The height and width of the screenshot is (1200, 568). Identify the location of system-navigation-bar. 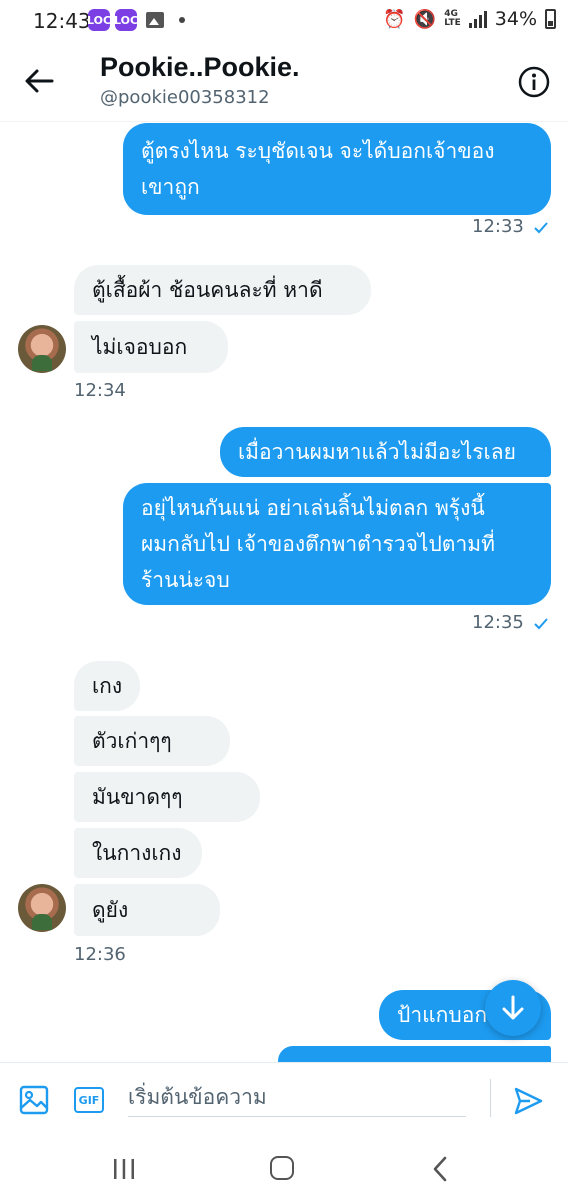
(284, 1172).